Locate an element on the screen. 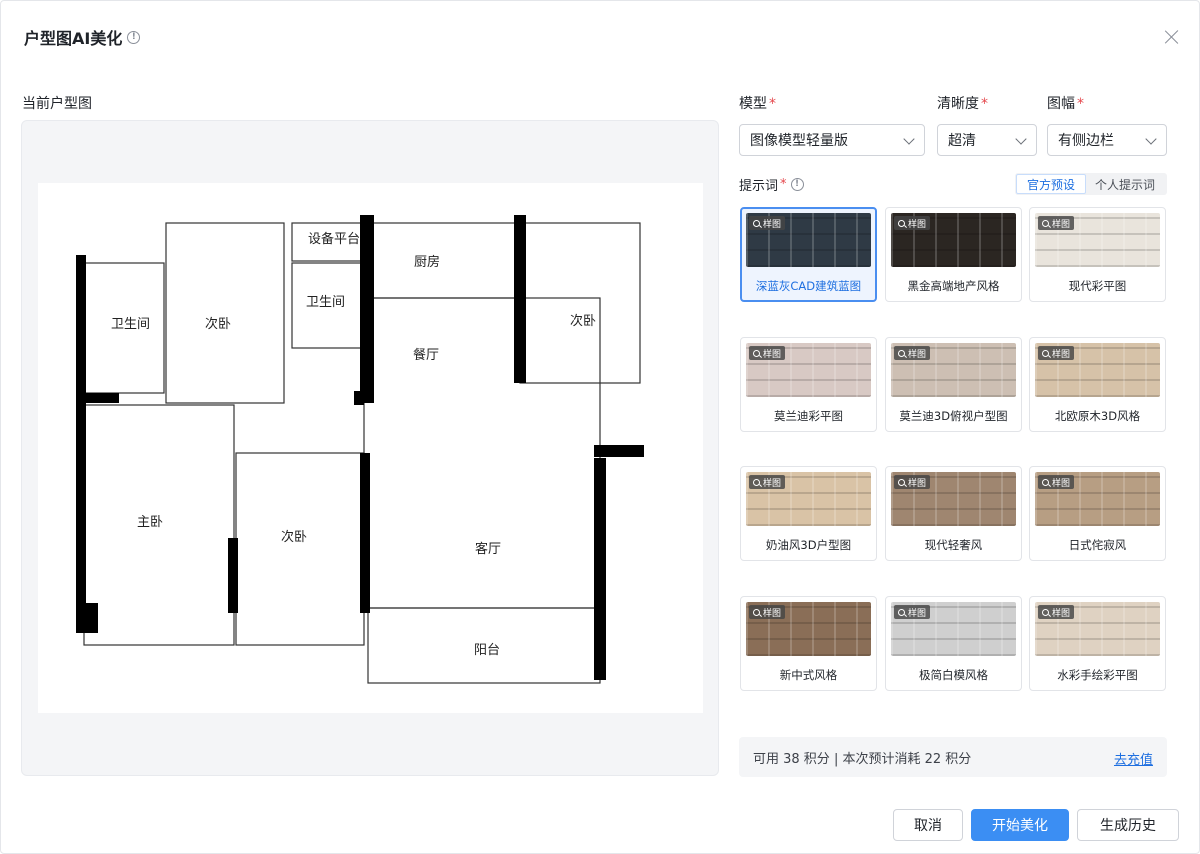  frame-label: 图幅 * is located at coordinates (1065, 103).